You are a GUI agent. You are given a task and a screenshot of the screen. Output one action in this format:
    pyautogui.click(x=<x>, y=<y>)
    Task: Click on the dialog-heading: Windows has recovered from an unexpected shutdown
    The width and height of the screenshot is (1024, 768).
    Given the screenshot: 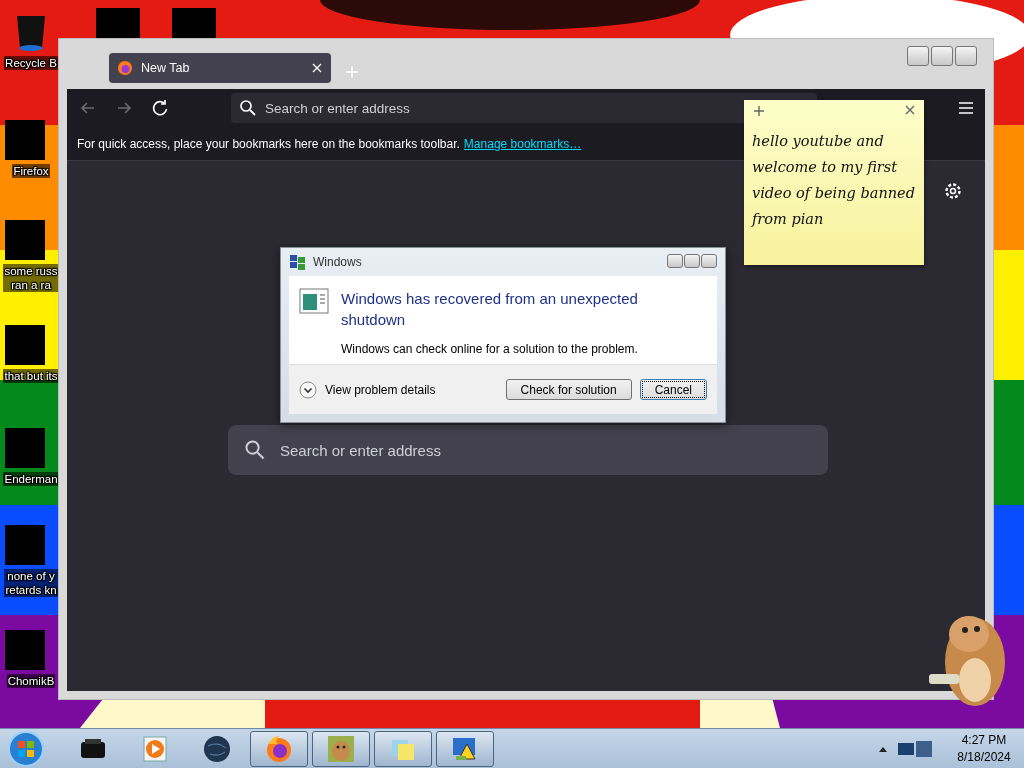 What is the action you would take?
    pyautogui.click(x=490, y=309)
    